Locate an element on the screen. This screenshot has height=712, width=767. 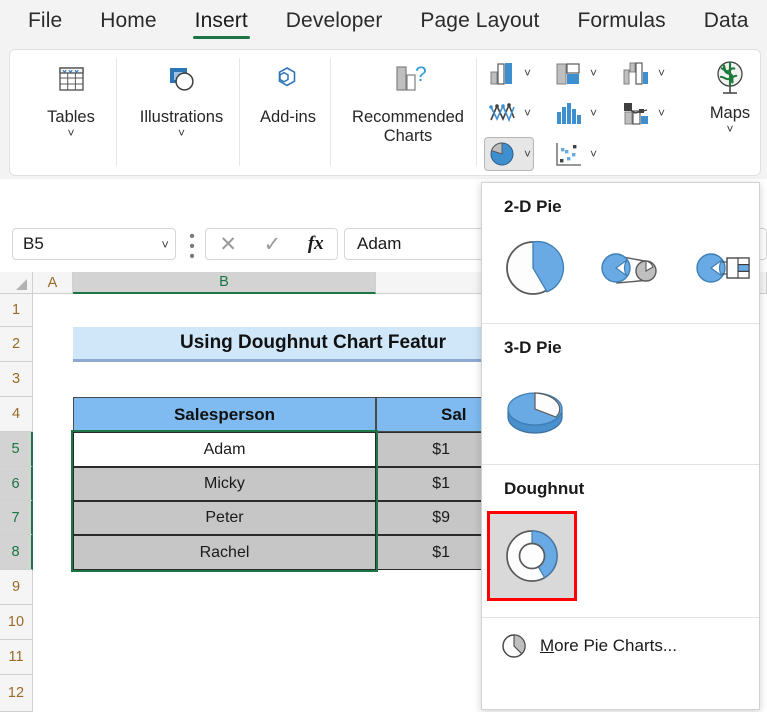
pie-icon is located at coordinates (533, 268).